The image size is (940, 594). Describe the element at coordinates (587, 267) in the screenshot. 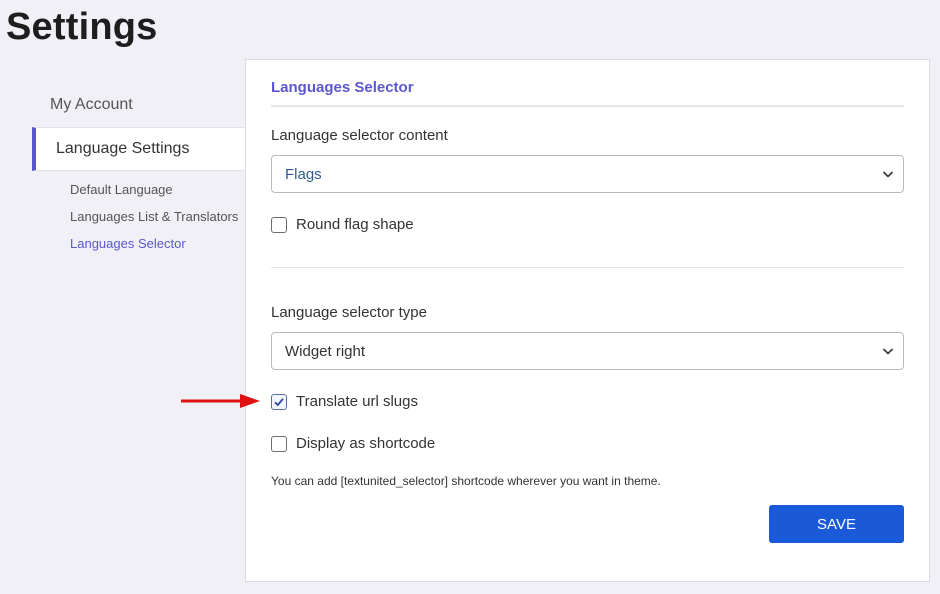

I see `section-divider` at that location.